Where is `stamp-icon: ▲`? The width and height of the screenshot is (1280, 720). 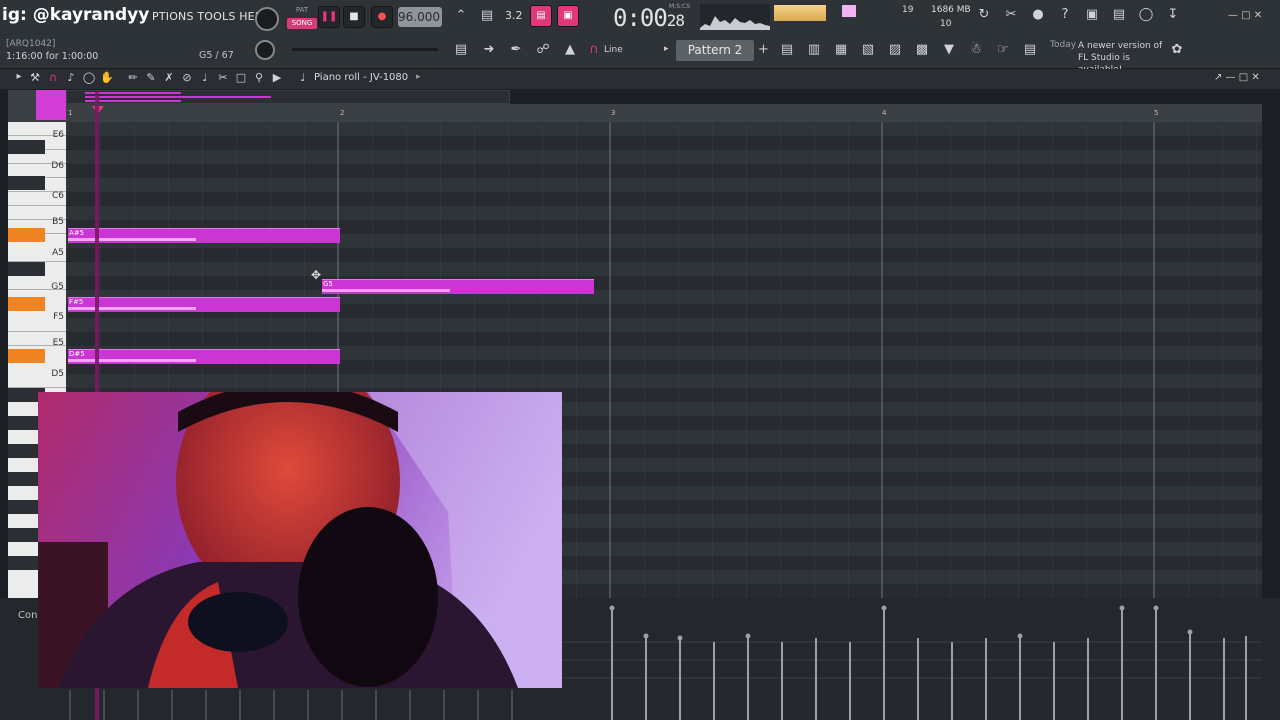
stamp-icon: ▲ is located at coordinates (570, 49).